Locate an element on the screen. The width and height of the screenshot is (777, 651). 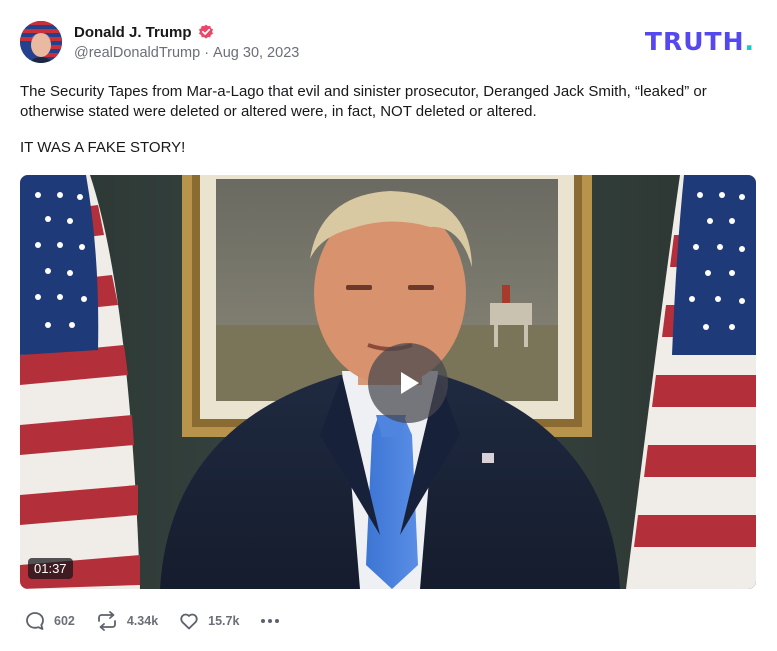
retruth-count: 4.34k is located at coordinates (142, 621).